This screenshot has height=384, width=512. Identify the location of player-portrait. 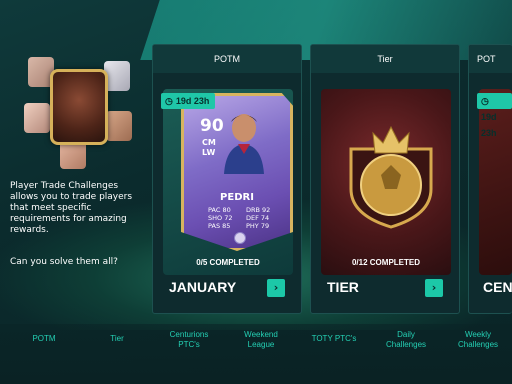
(244, 144).